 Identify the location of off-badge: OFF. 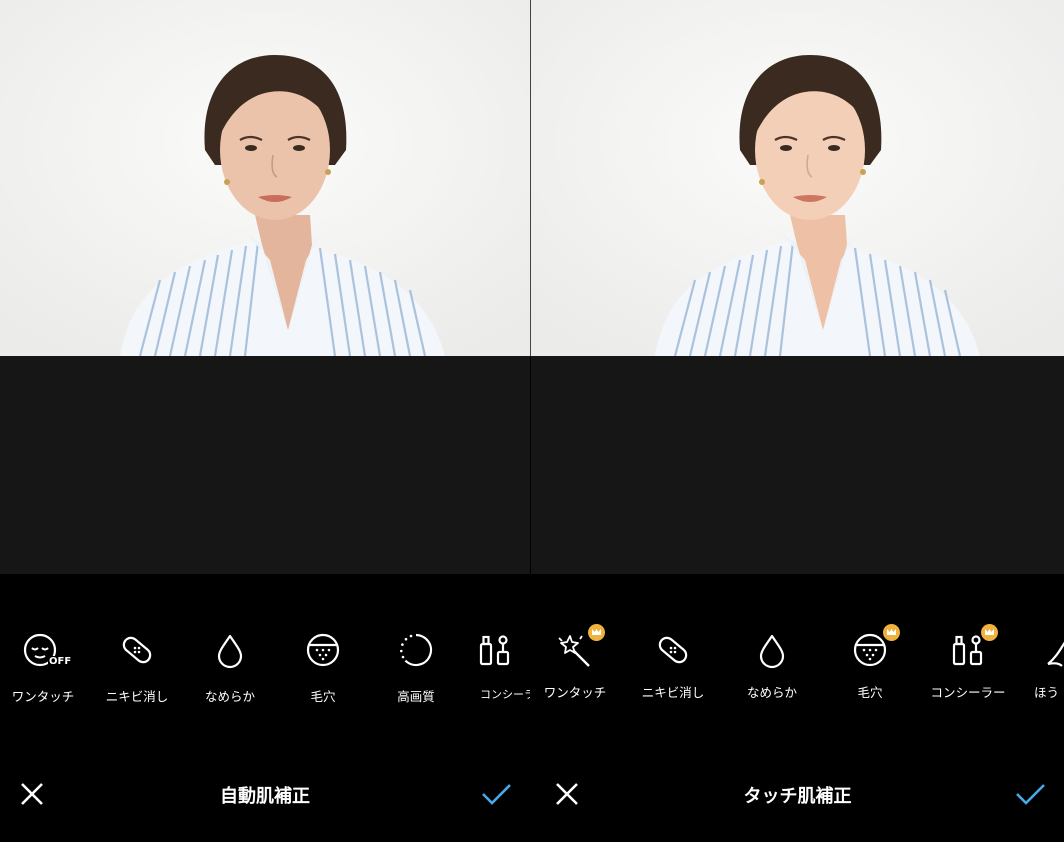
(60, 661).